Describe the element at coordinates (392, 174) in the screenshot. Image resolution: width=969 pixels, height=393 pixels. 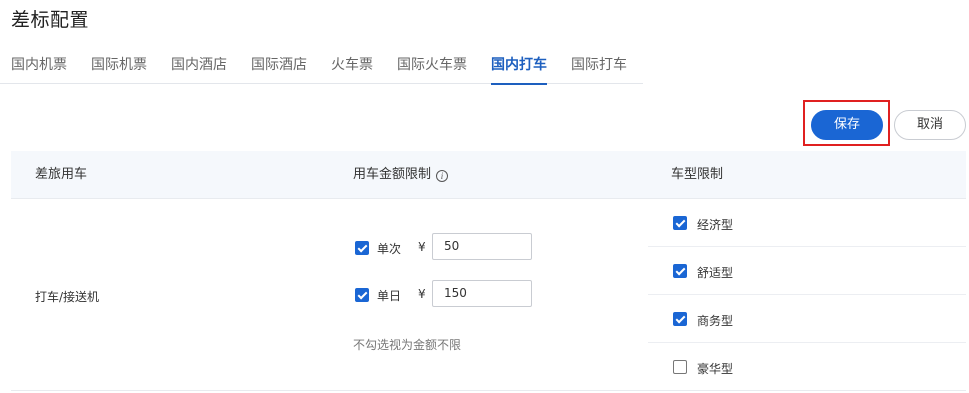
I see `header-amount-limit-label: 用车金额限制` at that location.